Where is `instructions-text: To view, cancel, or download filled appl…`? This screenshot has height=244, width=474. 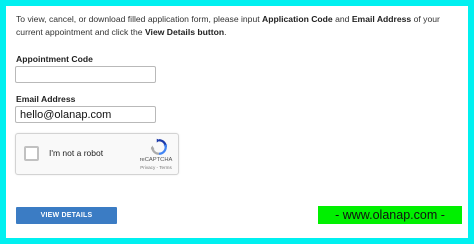
instructions-text: To view, cancel, or download filled appl… is located at coordinates (241, 26).